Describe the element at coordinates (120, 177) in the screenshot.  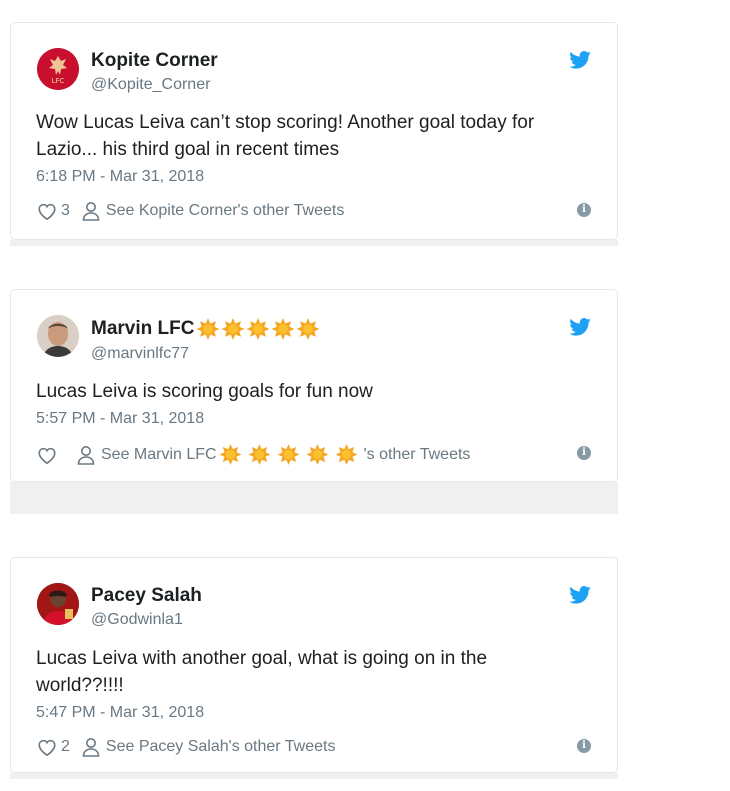
I see `timestamp-link: 6:18 PM - Mar 31, 2018` at that location.